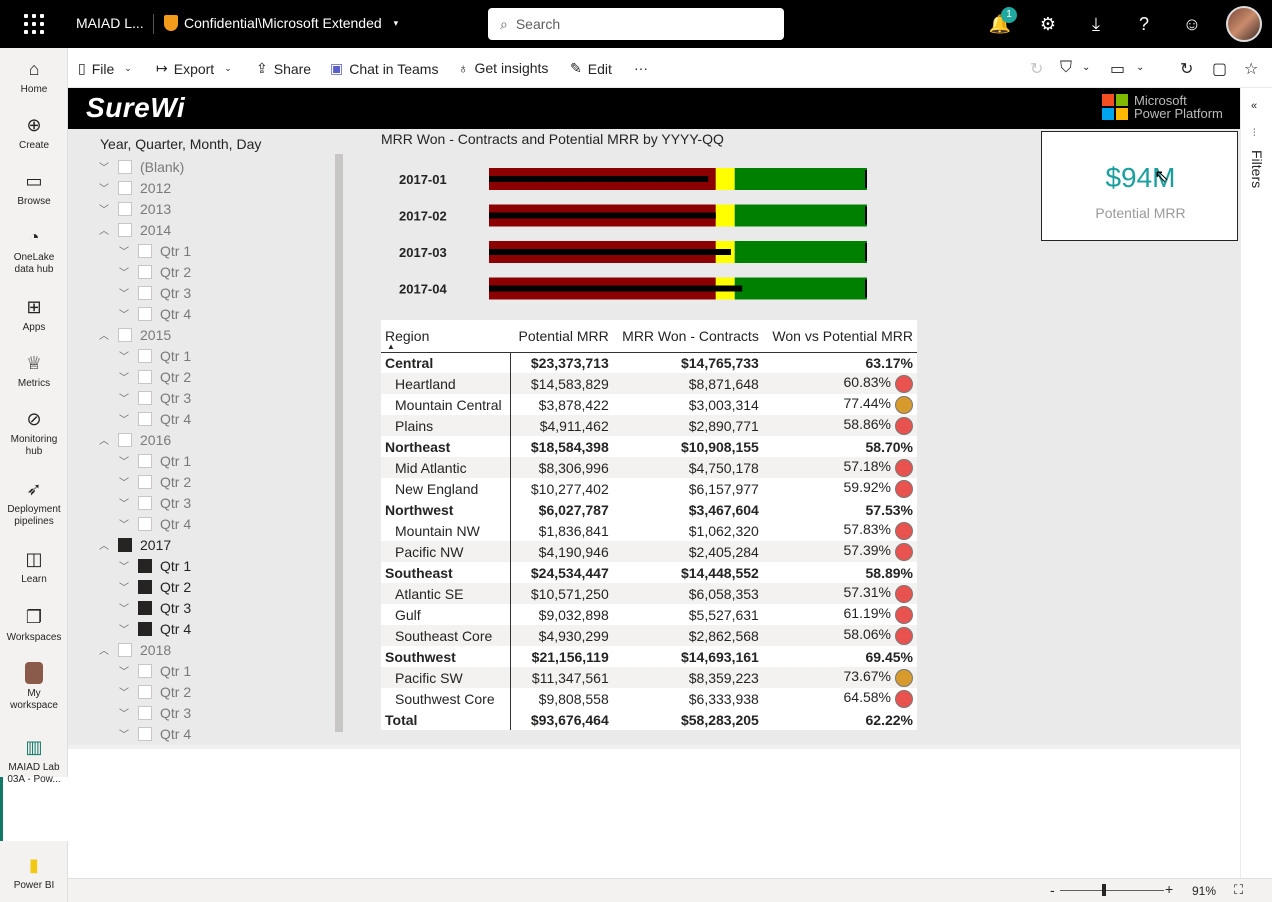 The height and width of the screenshot is (902, 1272). I want to click on table-row: Northeast $18,584,398 $10,908,155 58.70%, so click(649, 446).